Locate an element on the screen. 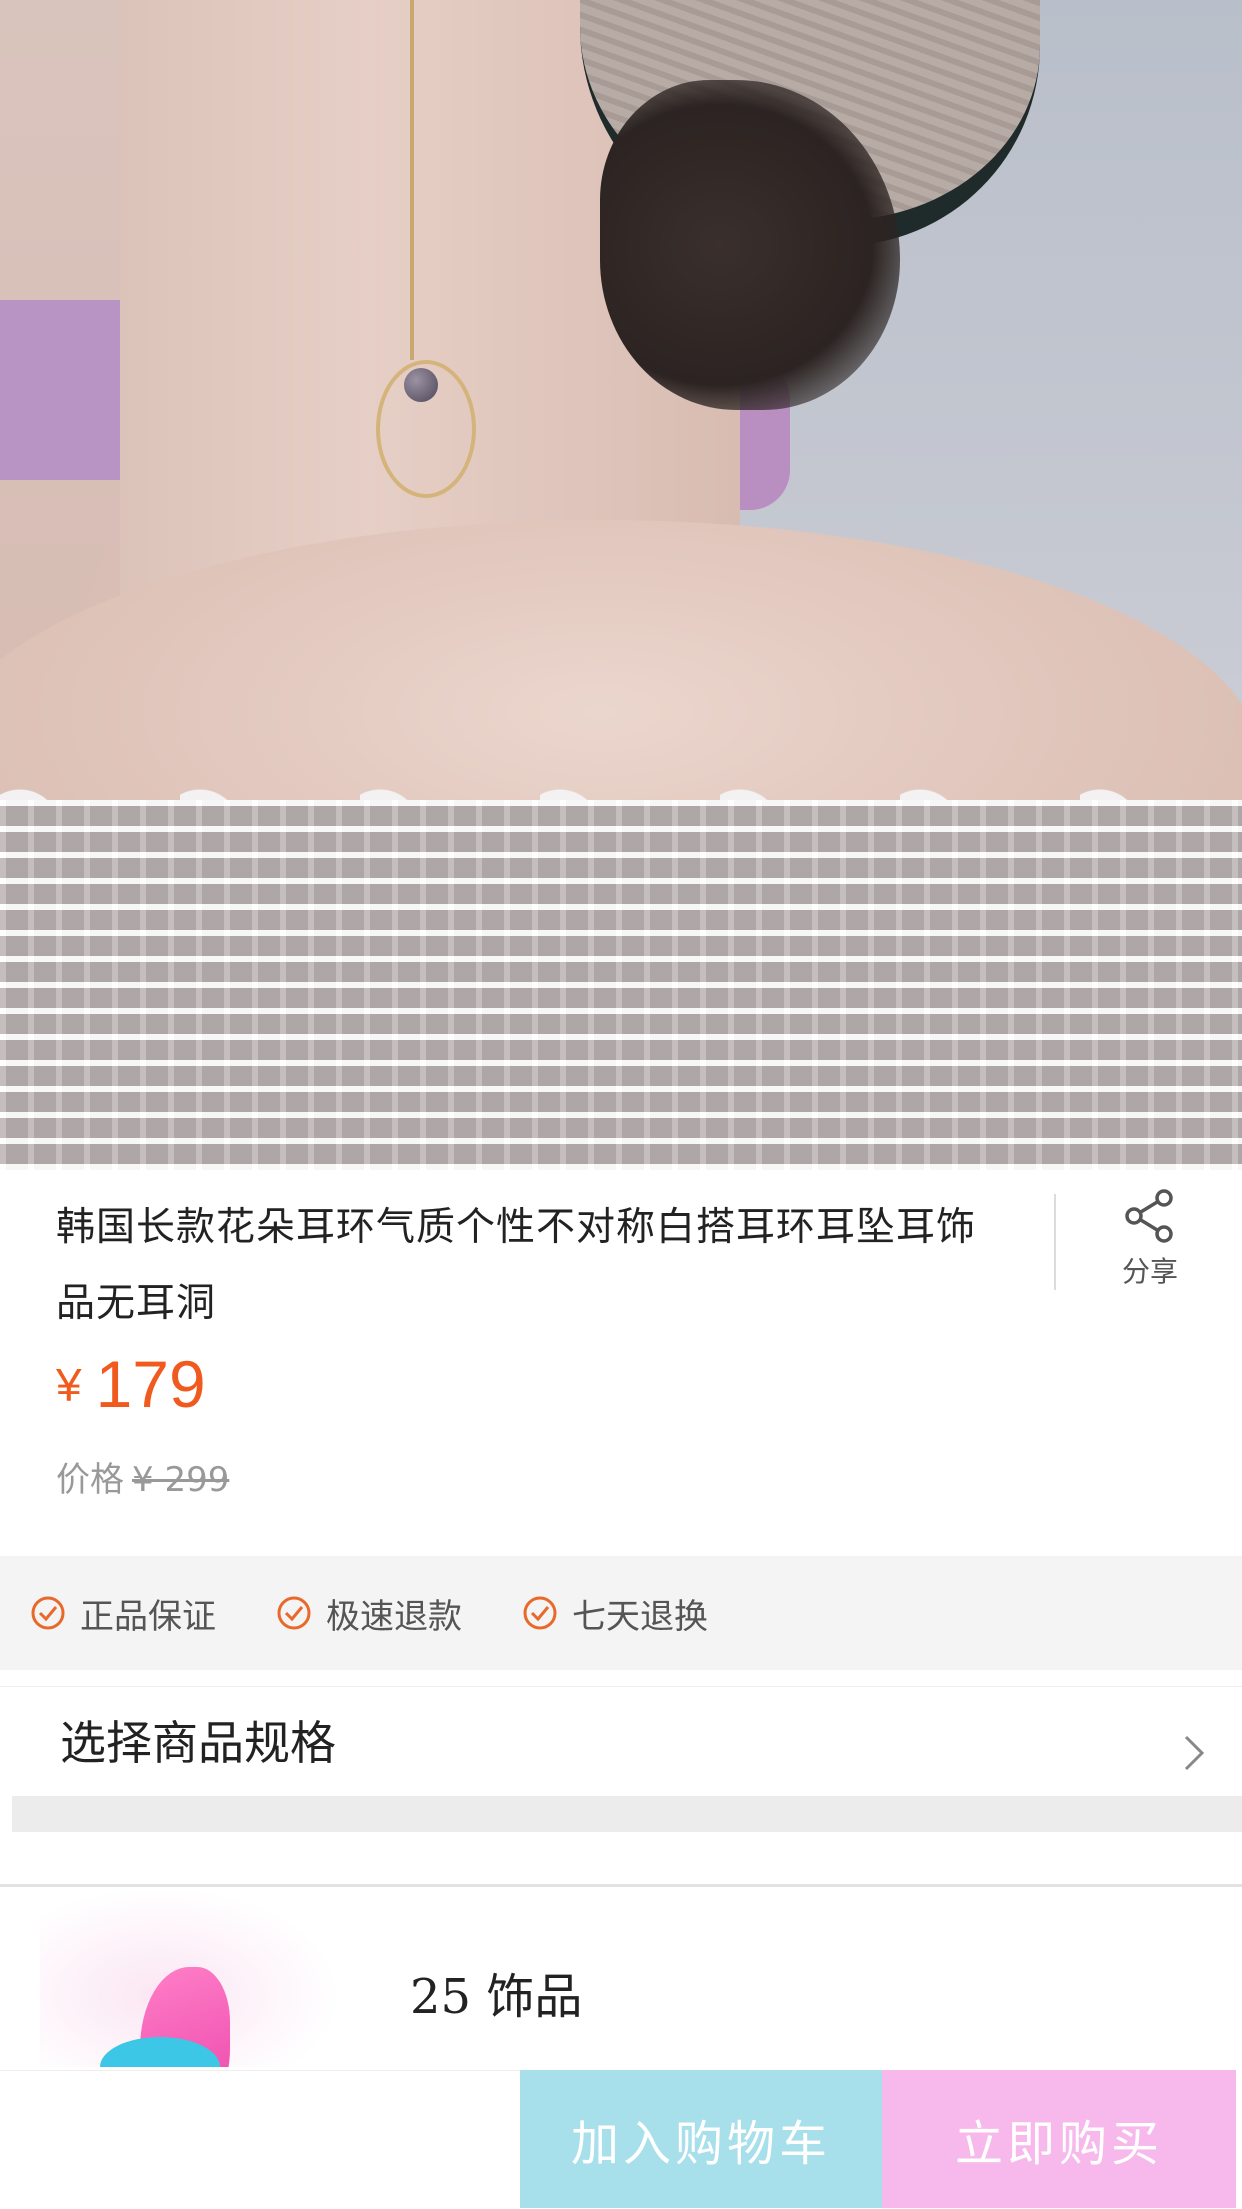 The width and height of the screenshot is (1242, 2209). earring-chain is located at coordinates (412, 180).